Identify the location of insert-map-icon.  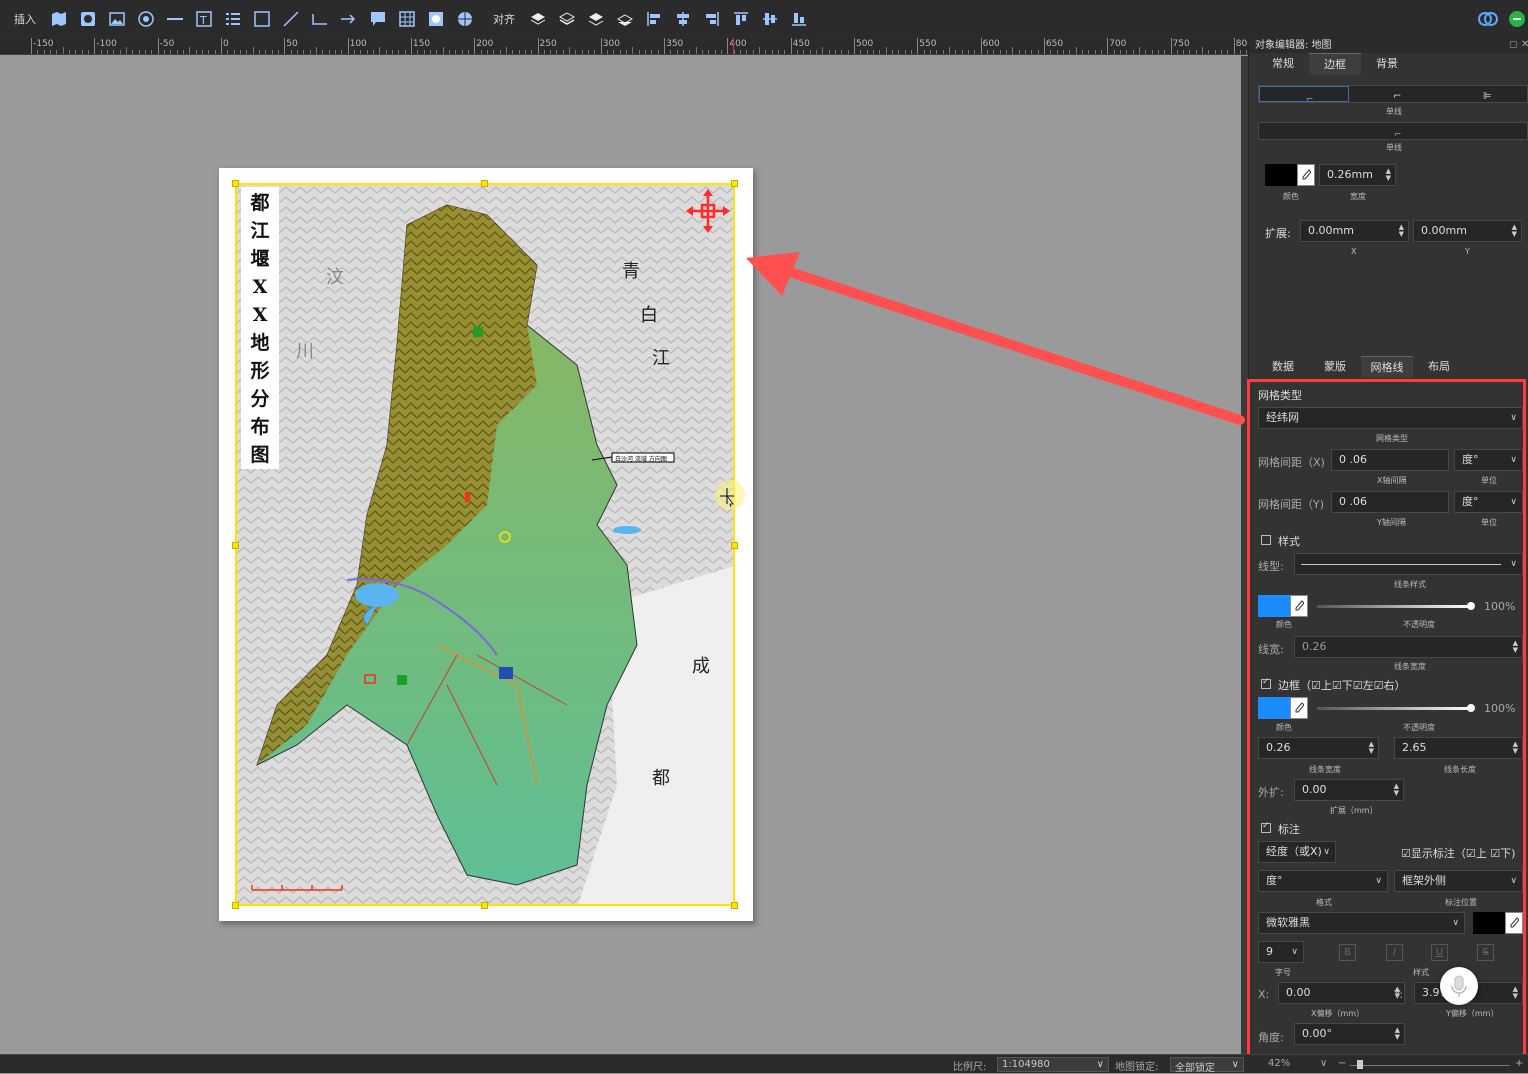
(59, 19).